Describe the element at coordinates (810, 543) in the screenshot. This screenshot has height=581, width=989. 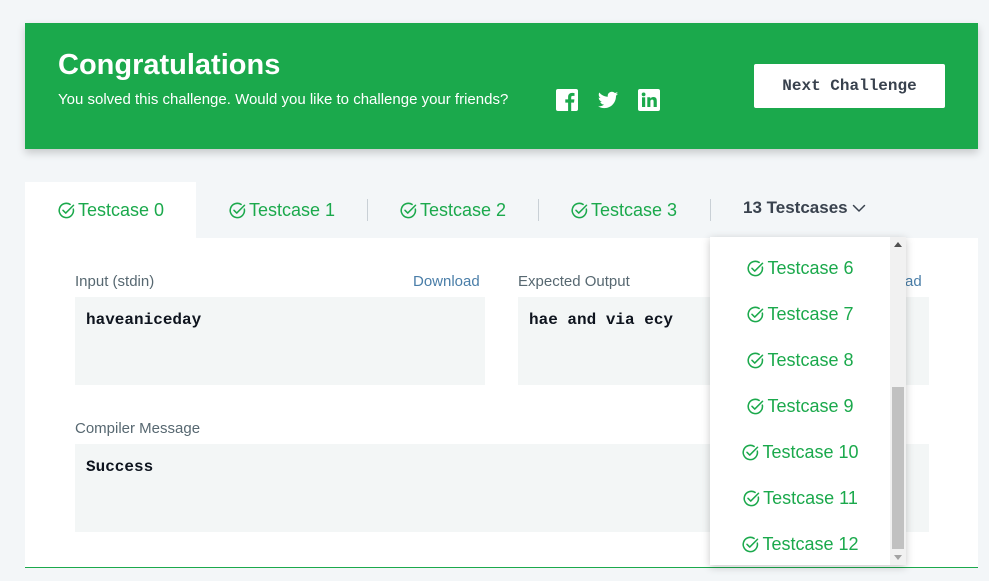
I see `dropdown-item-label: Testcase 12` at that location.